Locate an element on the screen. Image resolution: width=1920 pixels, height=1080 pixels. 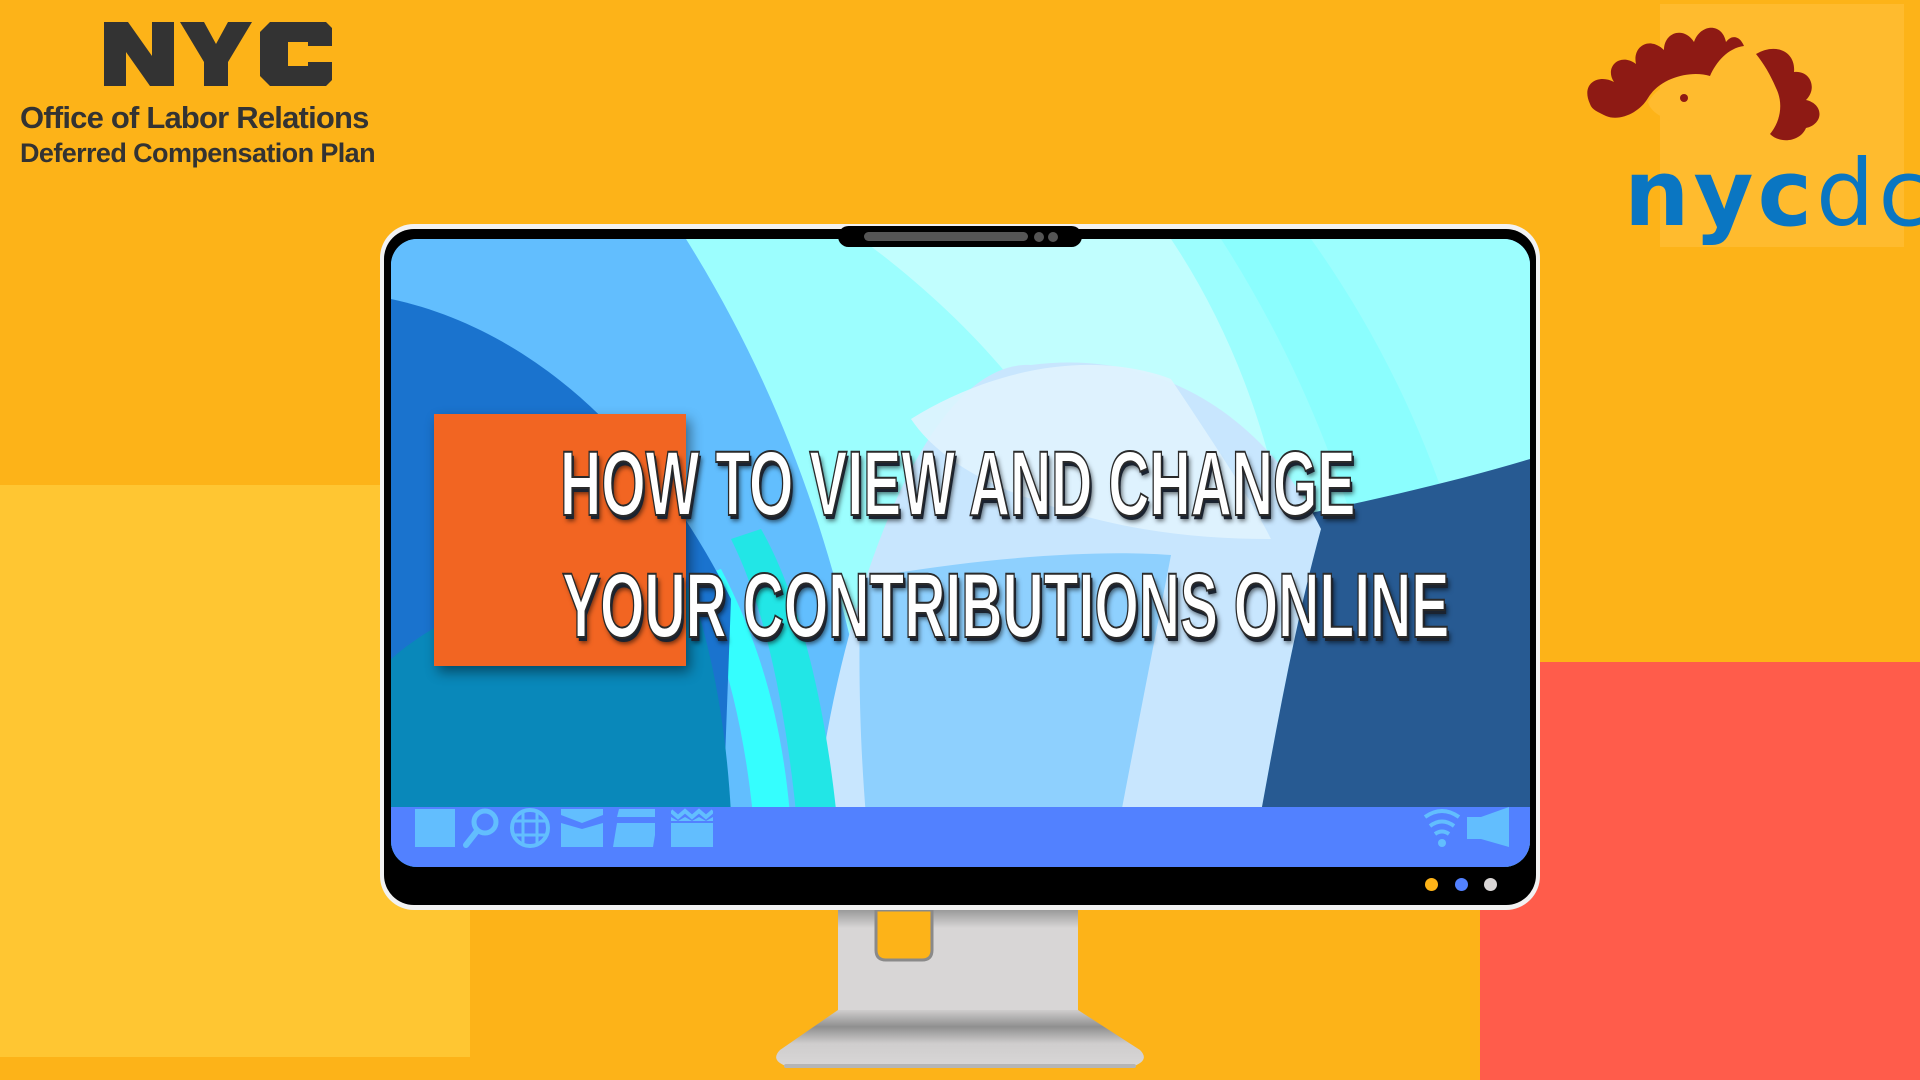
globe-icon is located at coordinates (530, 828).